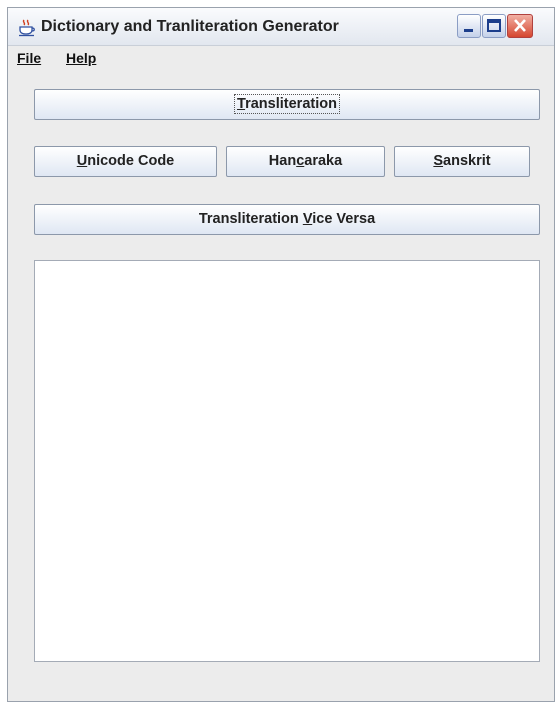 This screenshot has height=704, width=558. I want to click on close-icon, so click(520, 30).